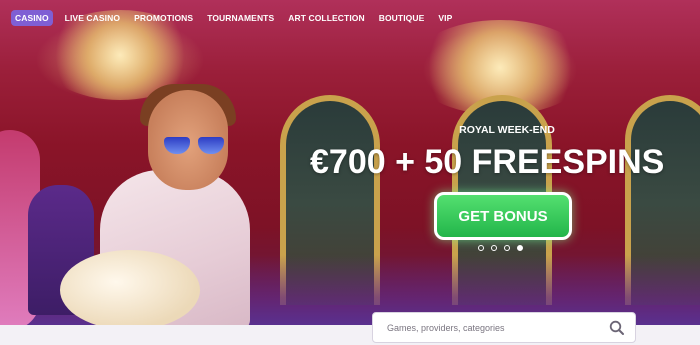  What do you see at coordinates (326, 18) in the screenshot?
I see `nav-item-art-collection: ART COLLECTION` at bounding box center [326, 18].